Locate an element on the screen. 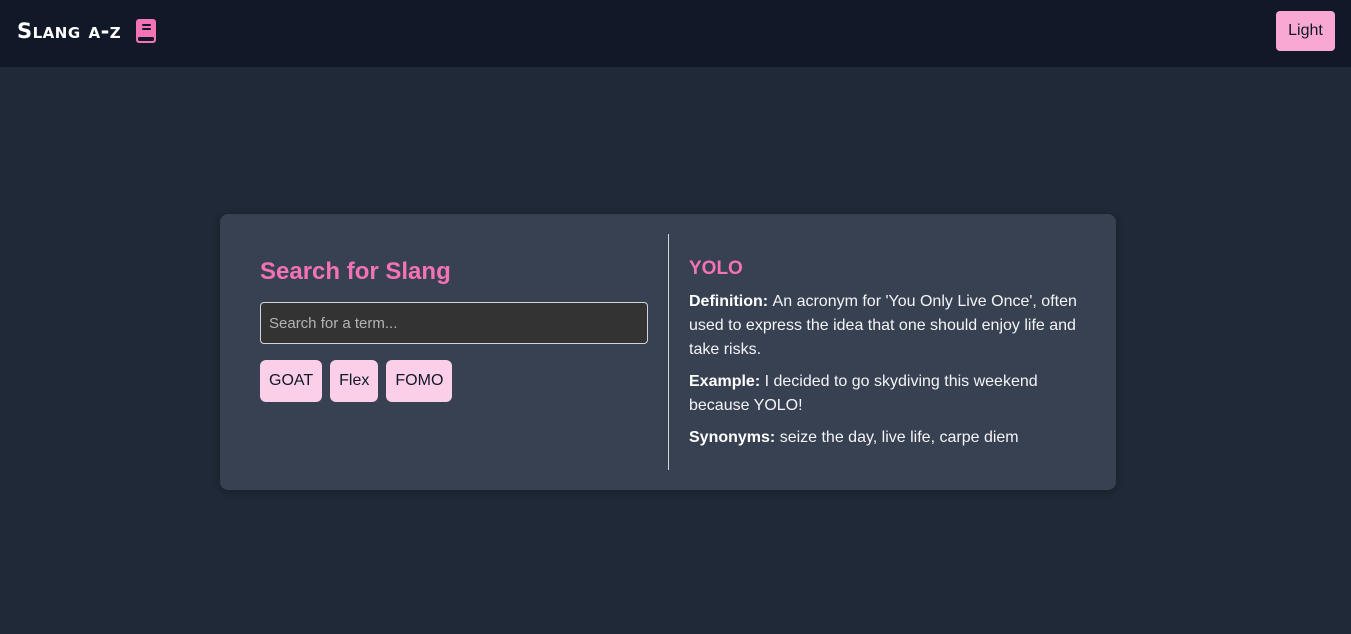 The image size is (1351, 634). panel-divider is located at coordinates (668, 352).